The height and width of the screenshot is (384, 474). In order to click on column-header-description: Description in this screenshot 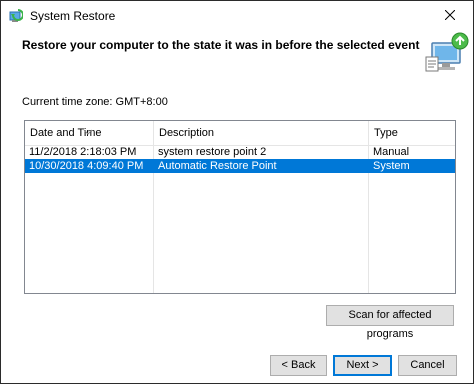, I will do `click(261, 133)`.